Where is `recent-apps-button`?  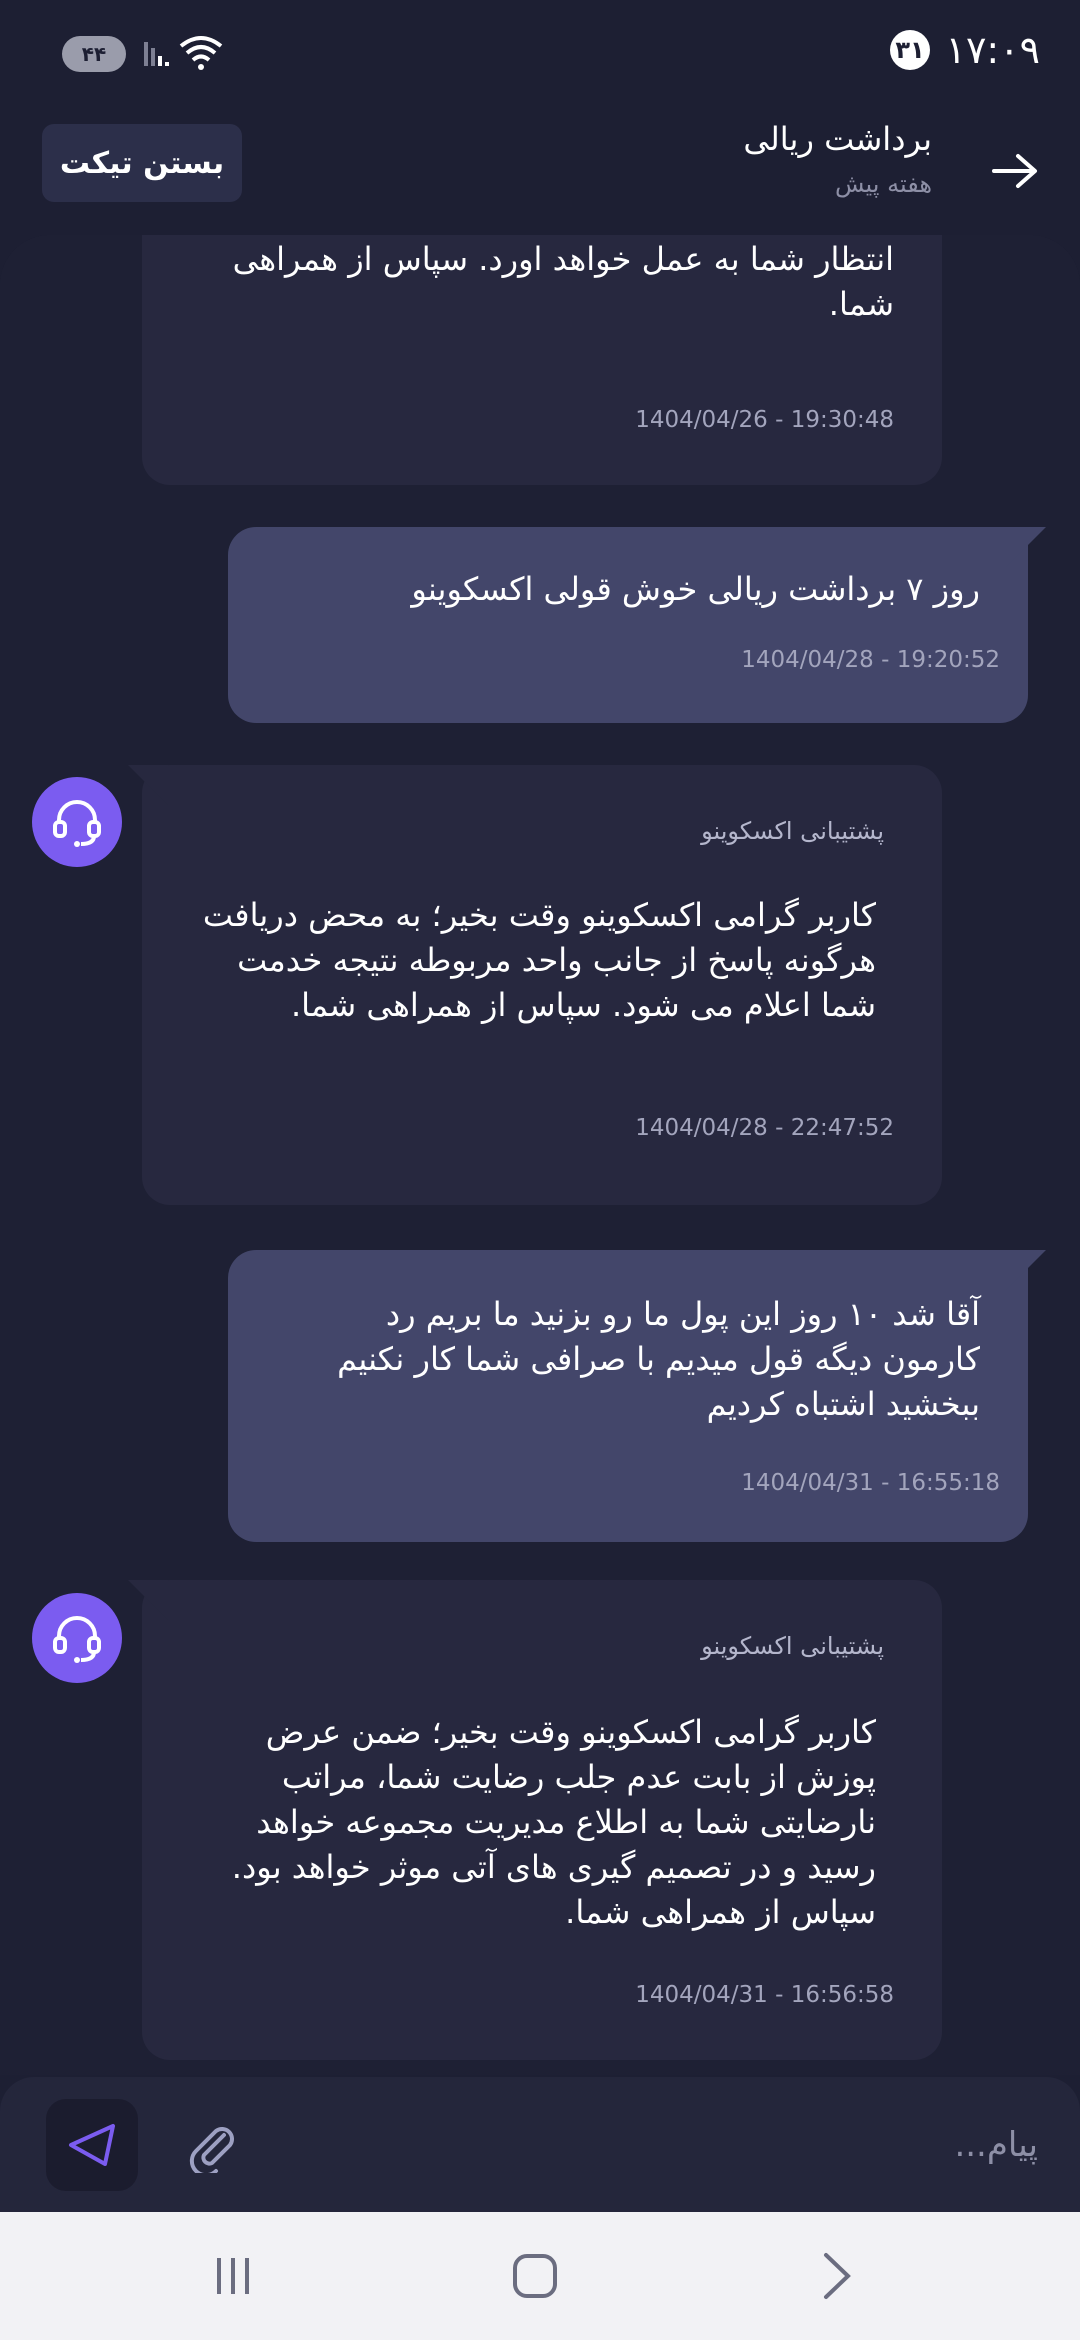
recent-apps-button is located at coordinates (233, 2276).